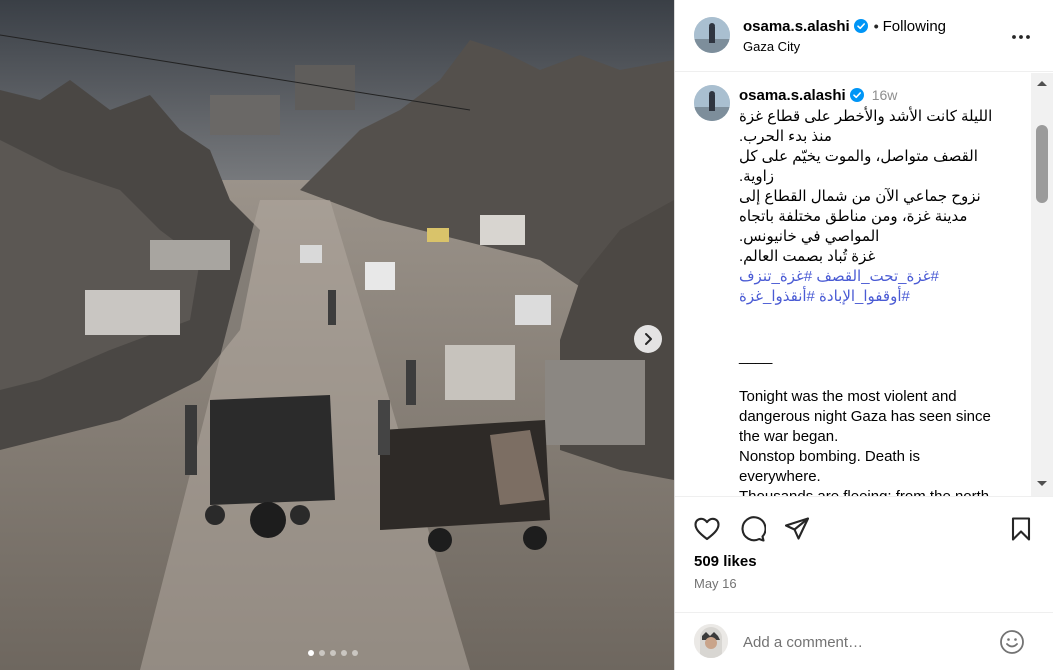 This screenshot has height=670, width=1054. I want to click on caption-english-line: Nonstop bombing. Death is everywhere., so click(829, 466).